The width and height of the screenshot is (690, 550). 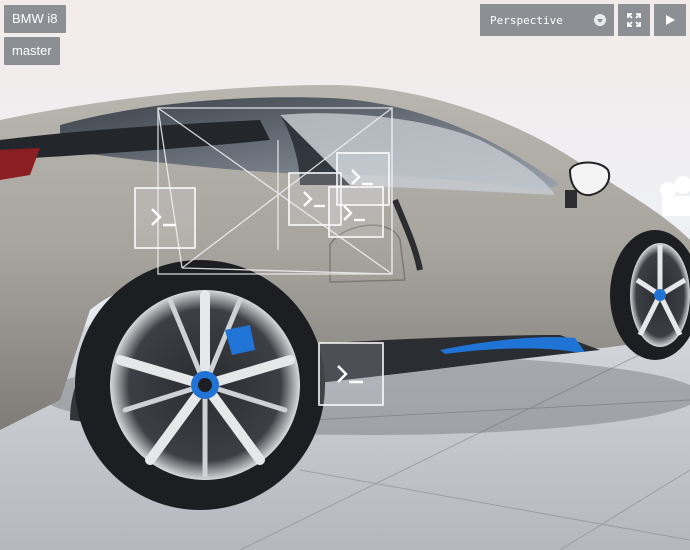 I want to click on chevron-down-icon, so click(x=600, y=20).